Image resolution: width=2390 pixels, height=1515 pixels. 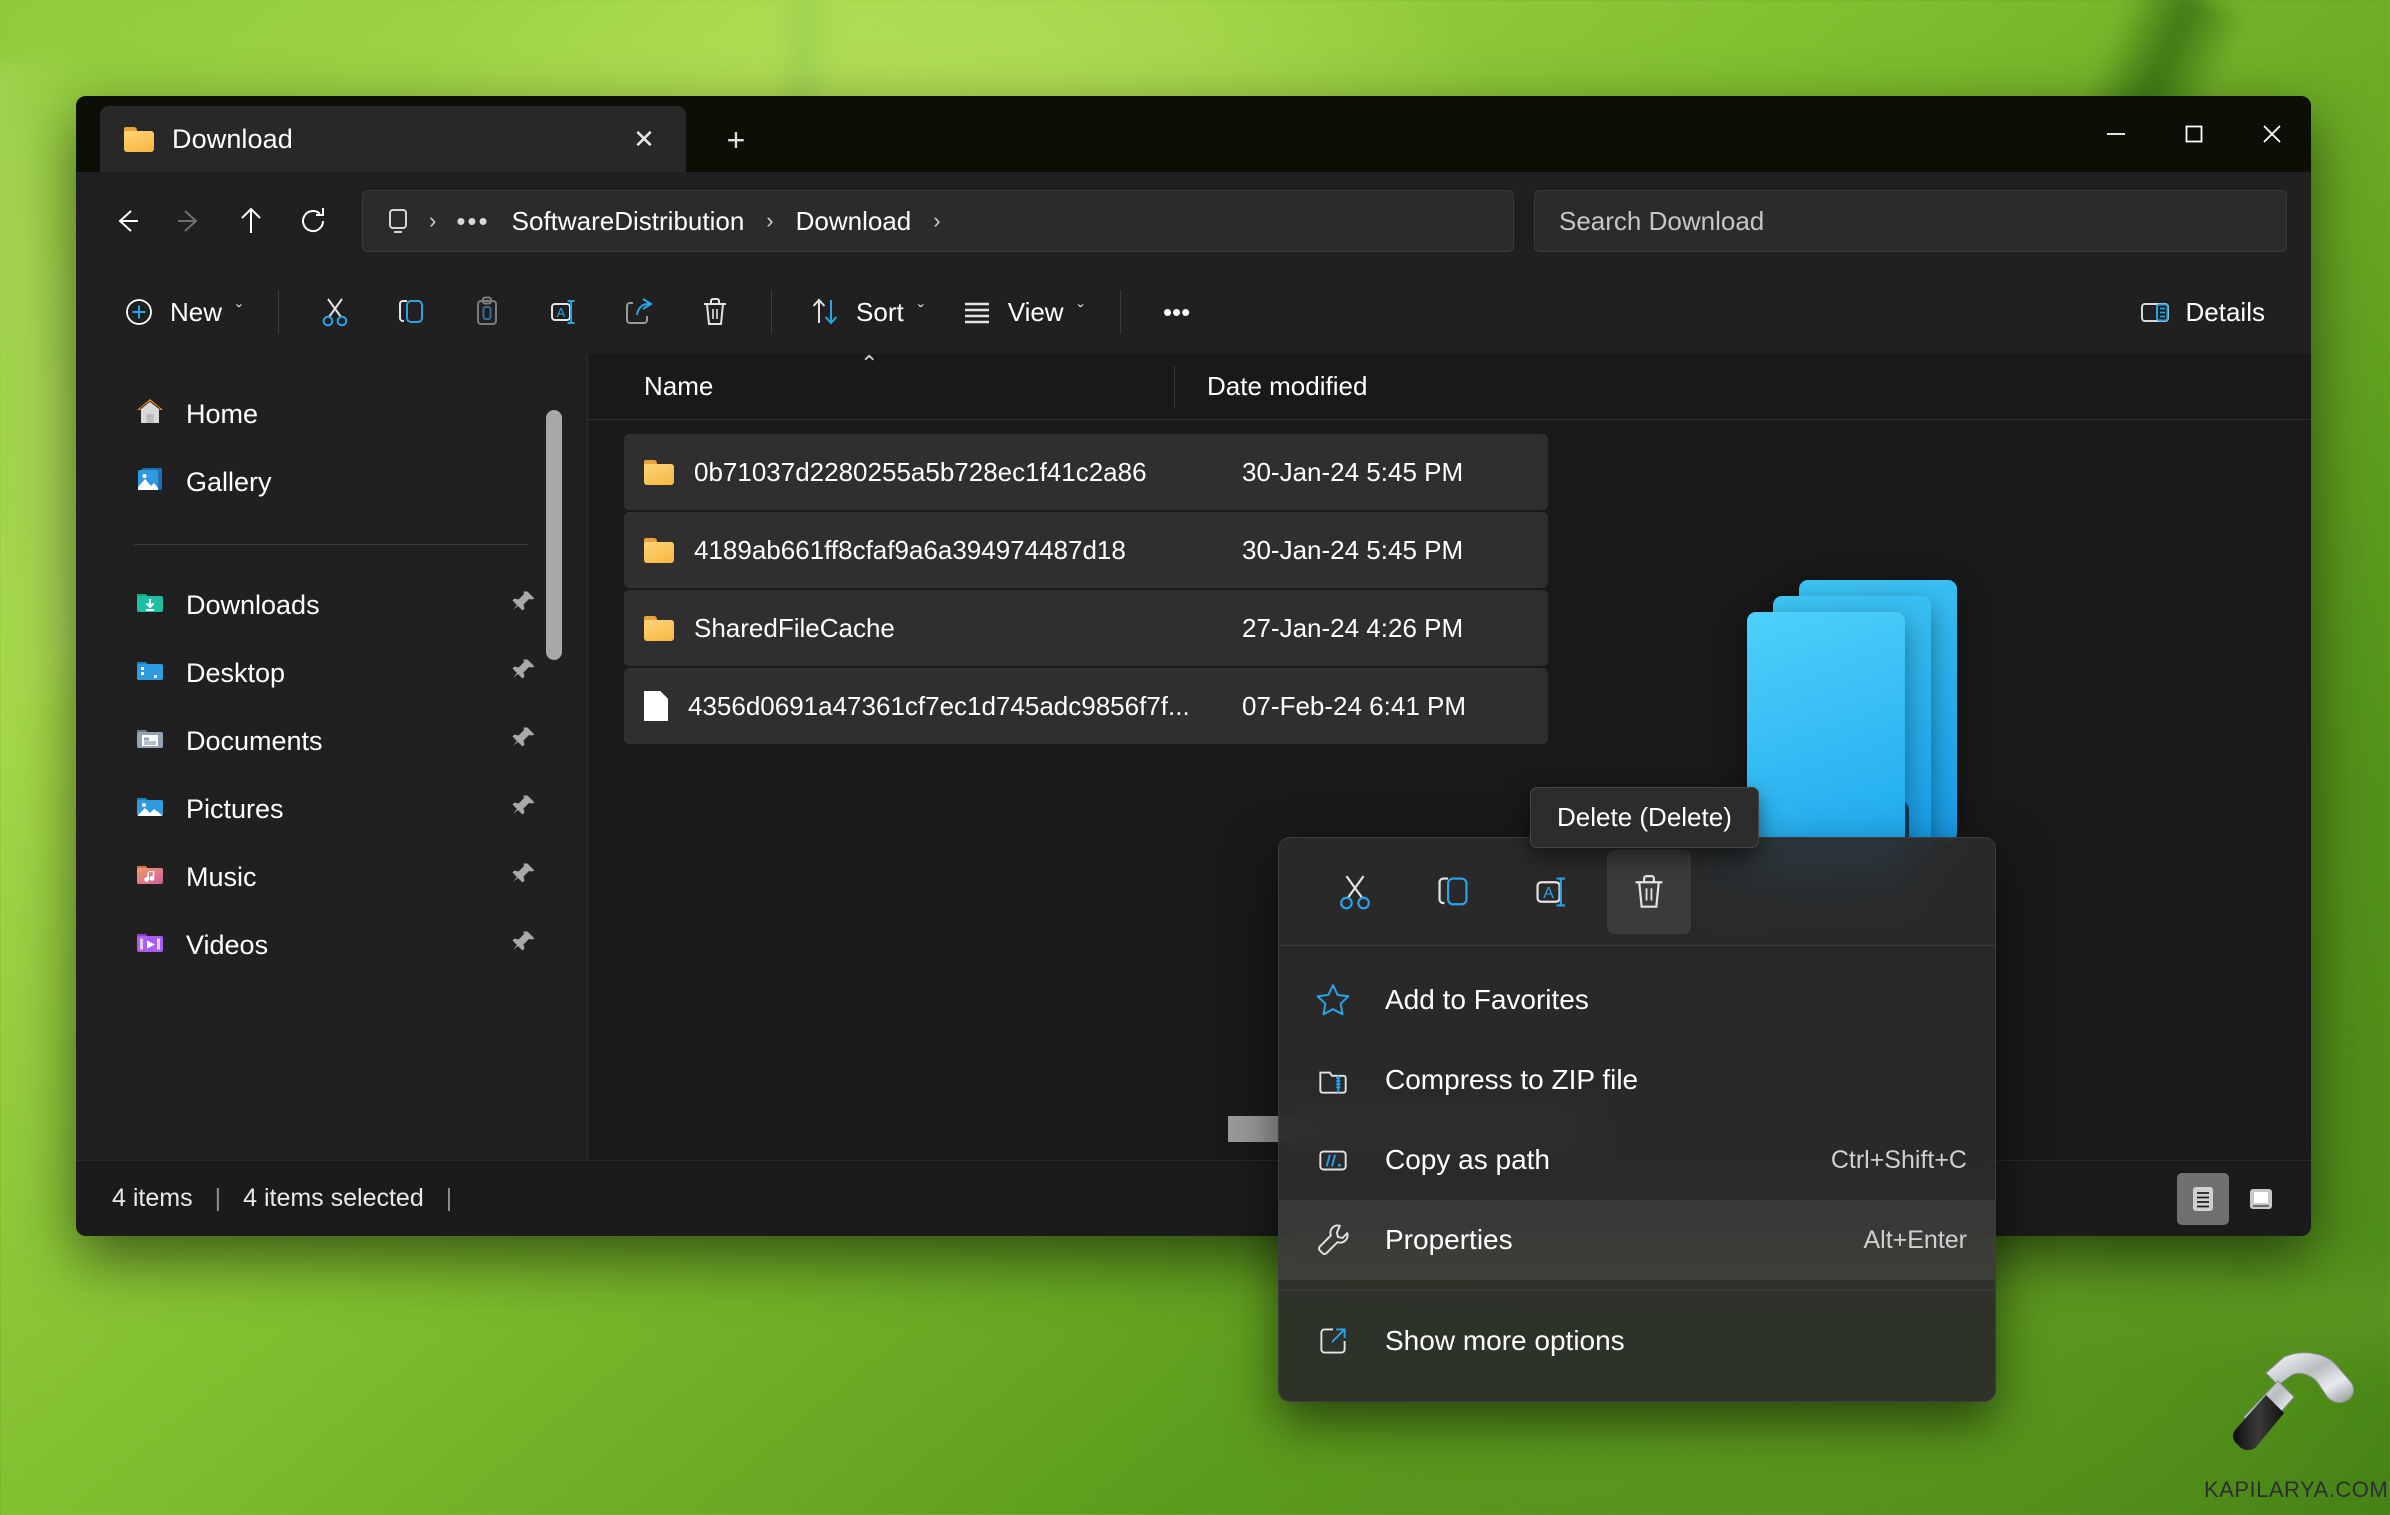 I want to click on sidebar-item-label: Videos, so click(x=227, y=944).